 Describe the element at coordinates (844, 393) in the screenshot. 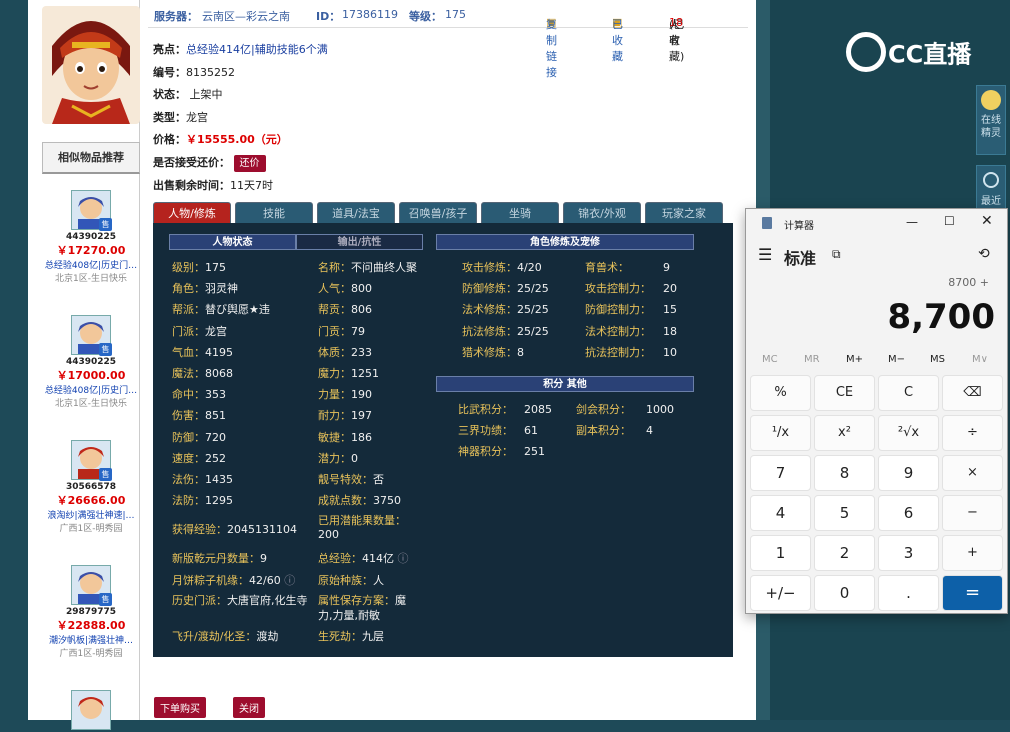

I see `calc-key: CE` at that location.